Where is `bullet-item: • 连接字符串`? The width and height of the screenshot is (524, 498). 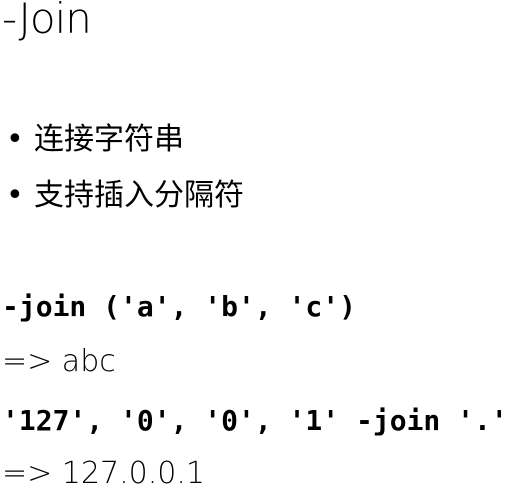
bullet-item: • 连接字符串 is located at coordinates (95, 136).